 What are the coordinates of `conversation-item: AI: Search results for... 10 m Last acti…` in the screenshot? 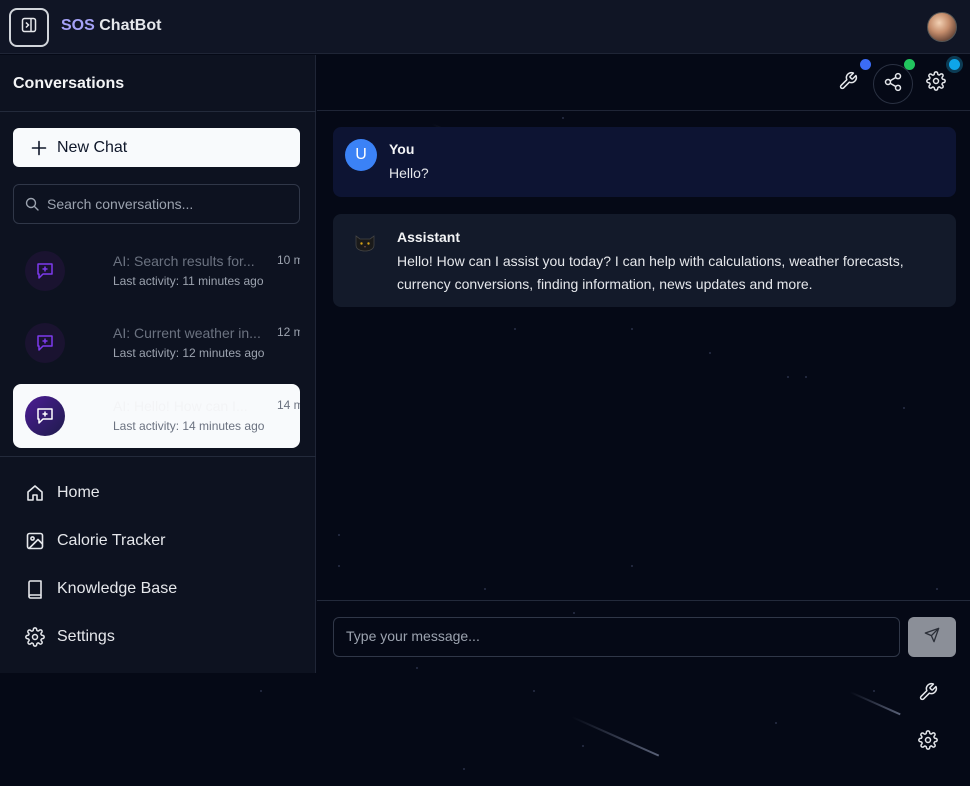 It's located at (156, 271).